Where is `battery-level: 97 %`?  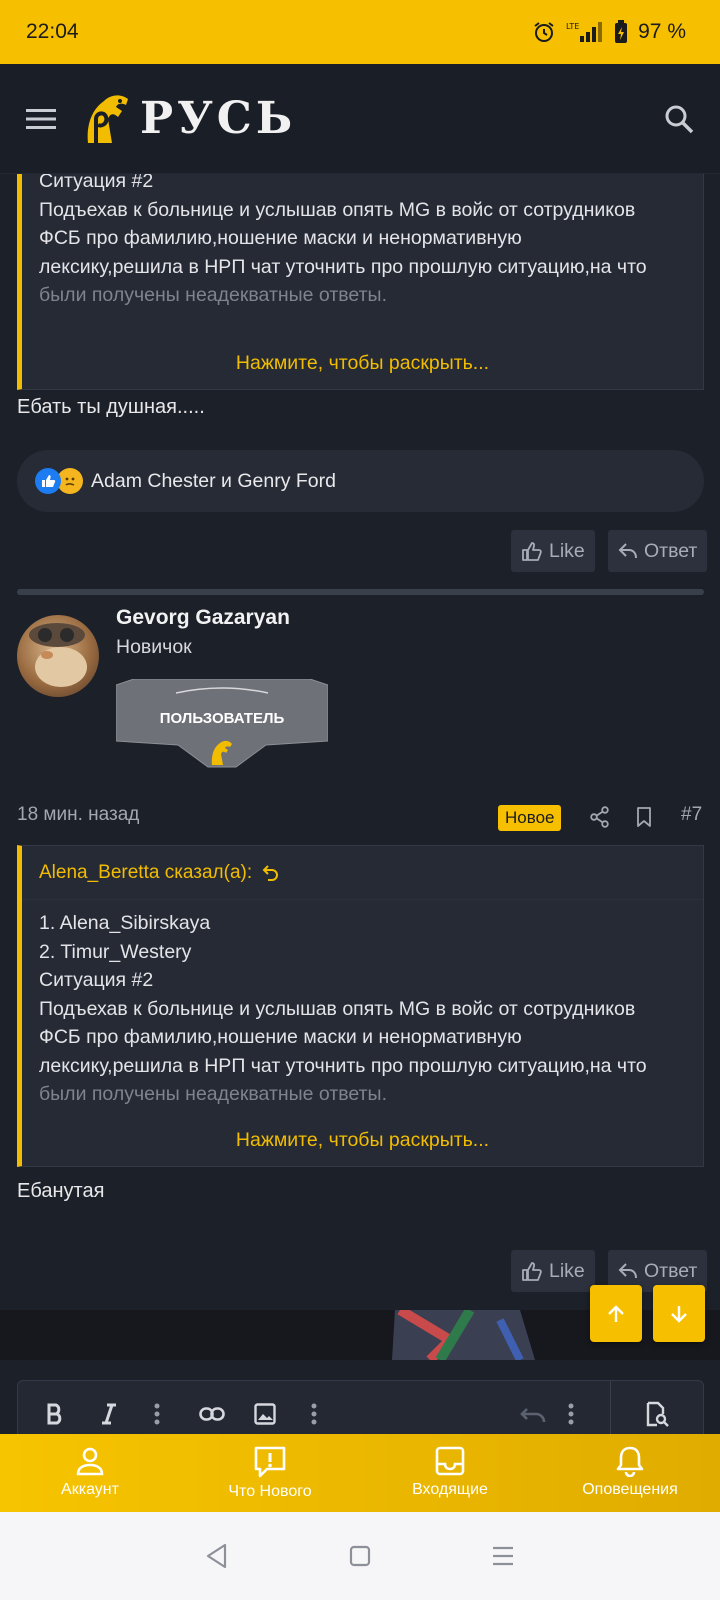 battery-level: 97 % is located at coordinates (662, 31).